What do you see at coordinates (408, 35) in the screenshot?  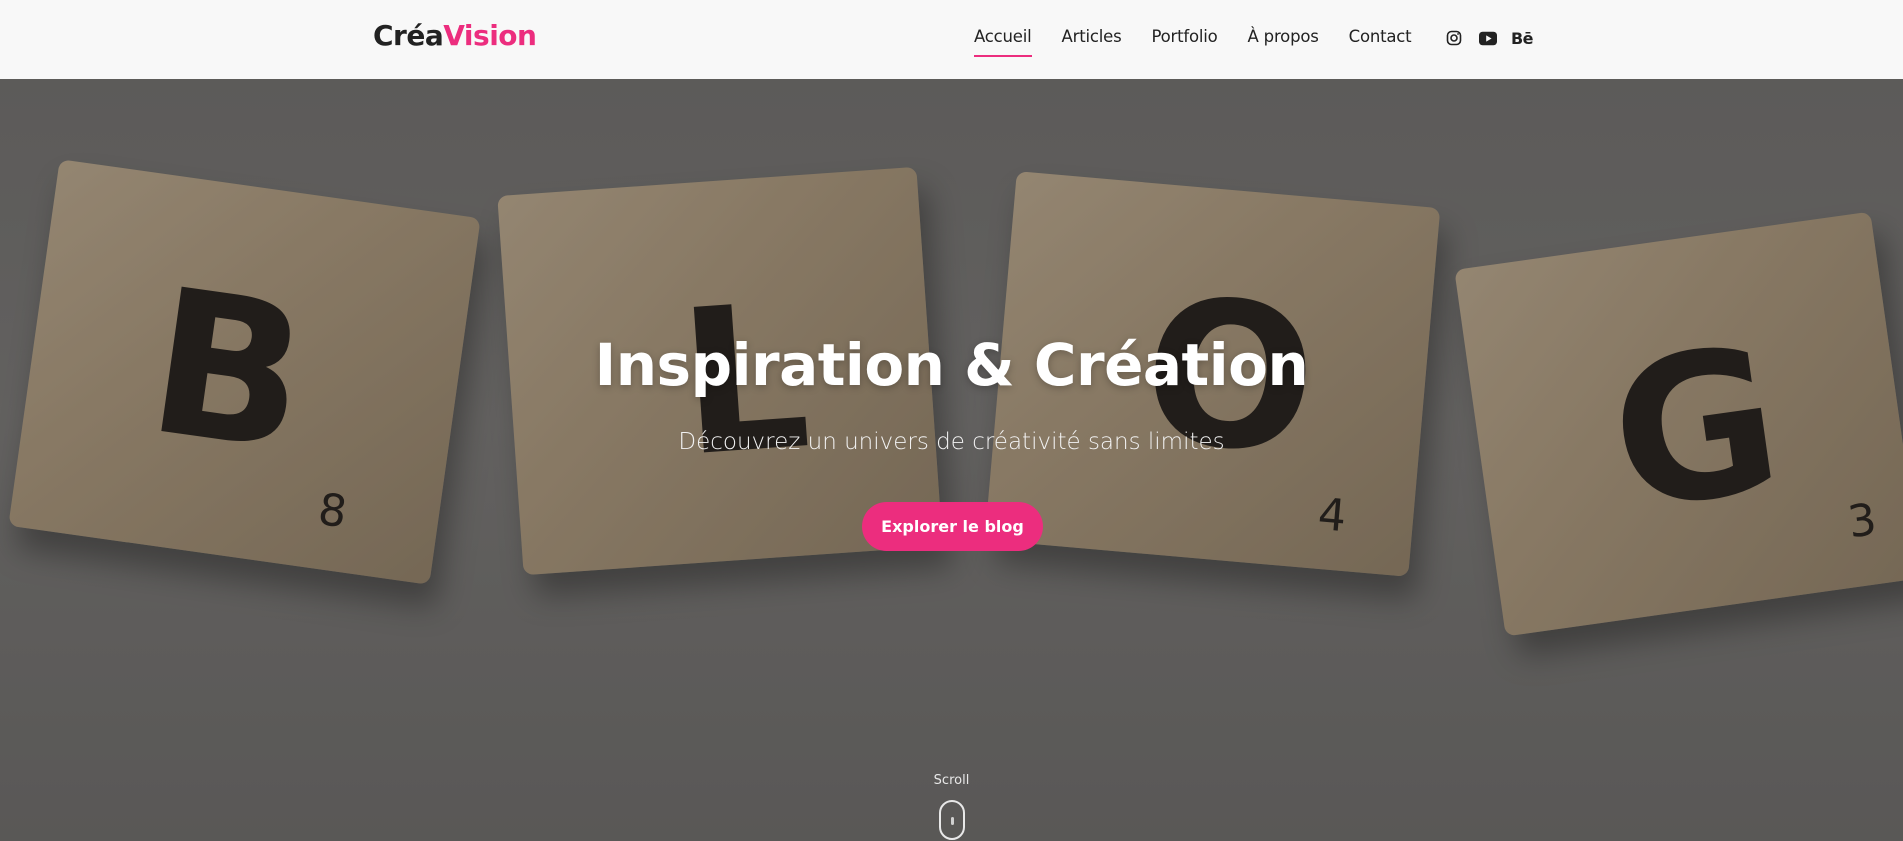 I see `brand-prefix: Créa` at bounding box center [408, 35].